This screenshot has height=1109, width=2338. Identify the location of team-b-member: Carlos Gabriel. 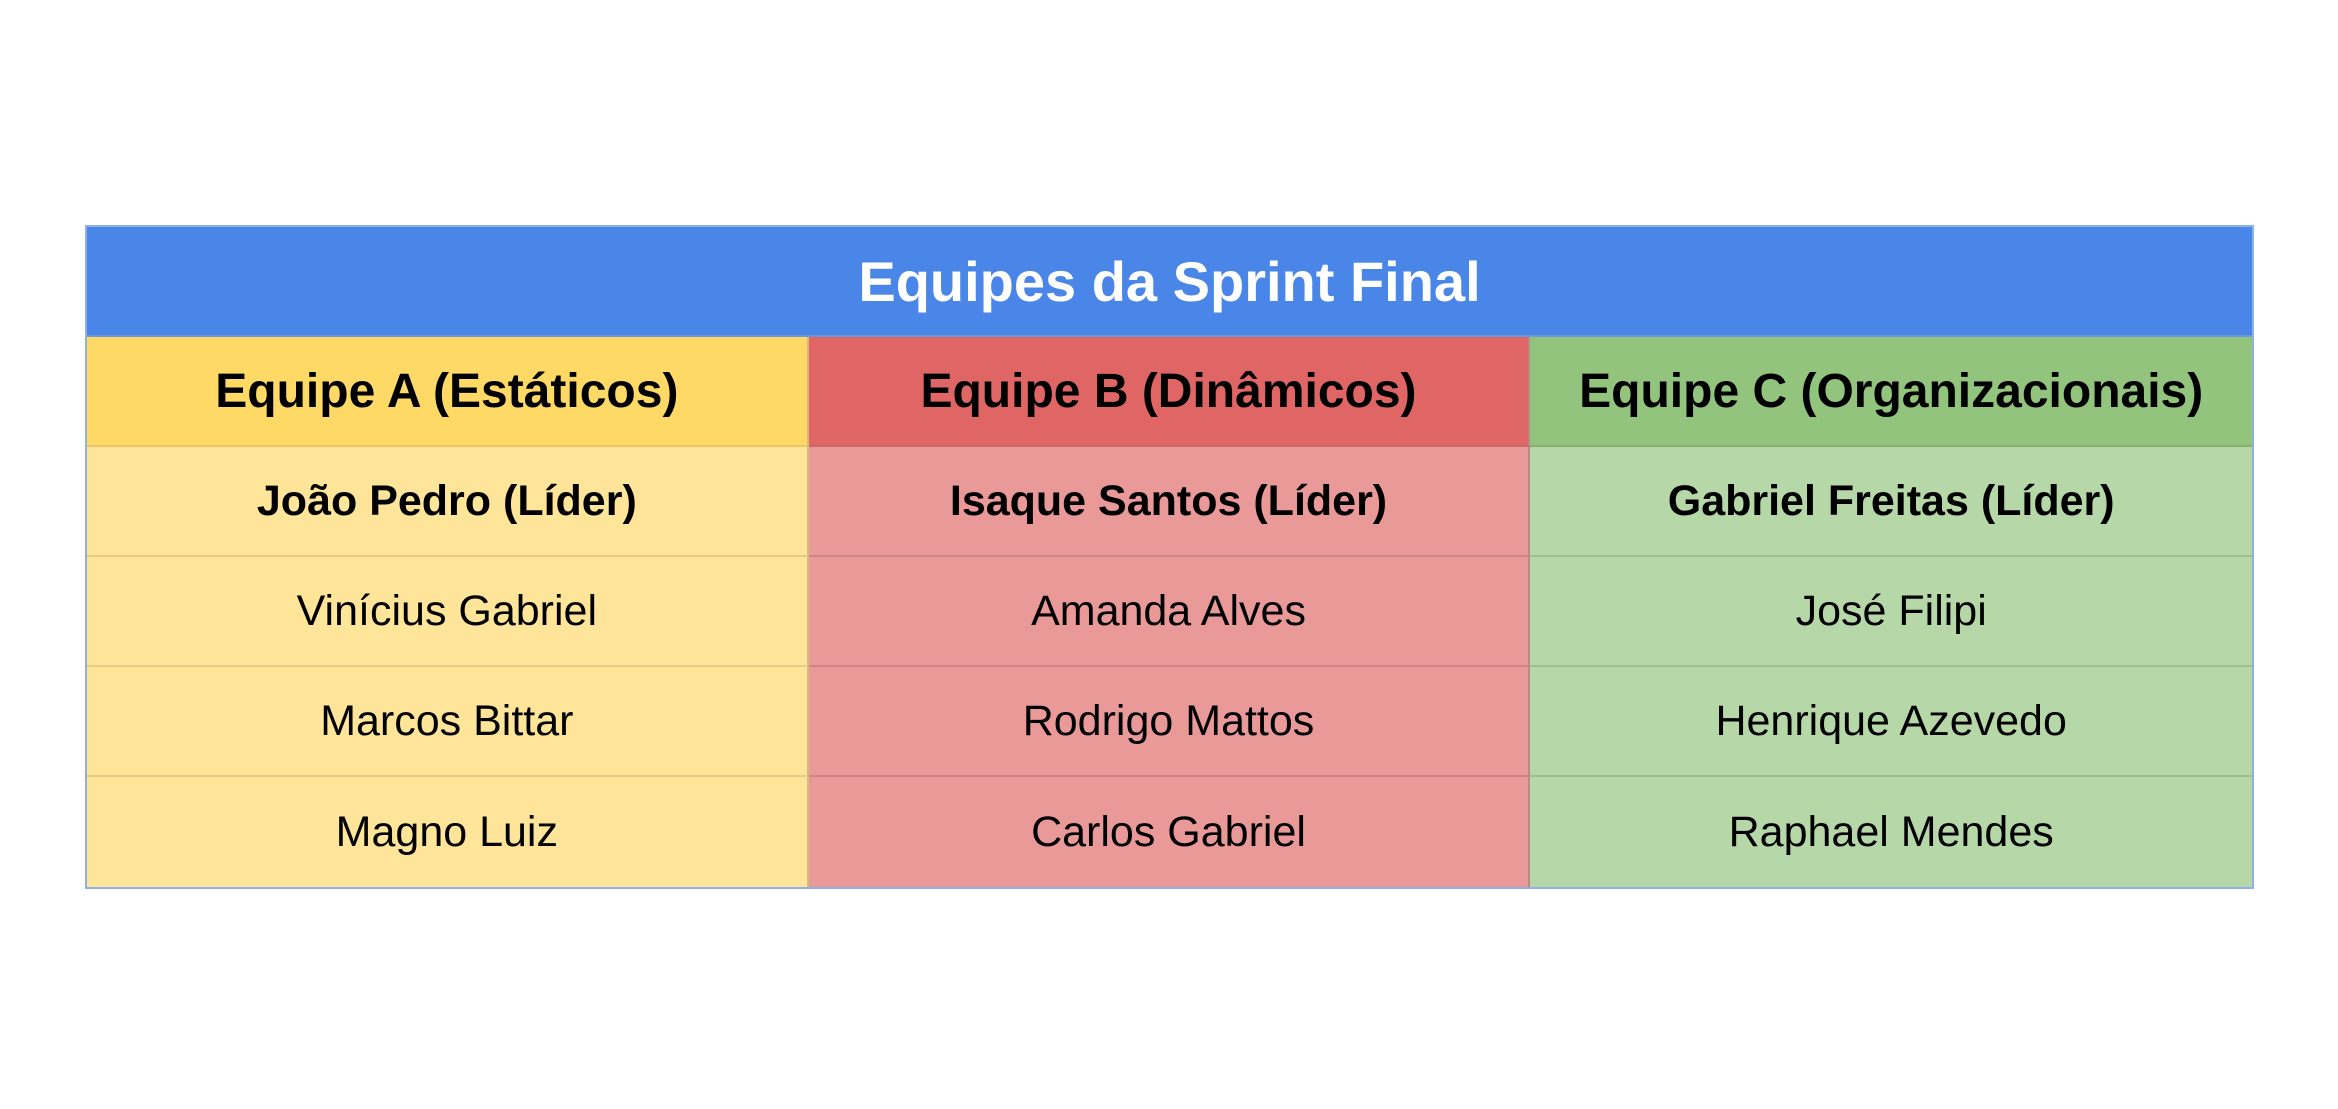
(1169, 832).